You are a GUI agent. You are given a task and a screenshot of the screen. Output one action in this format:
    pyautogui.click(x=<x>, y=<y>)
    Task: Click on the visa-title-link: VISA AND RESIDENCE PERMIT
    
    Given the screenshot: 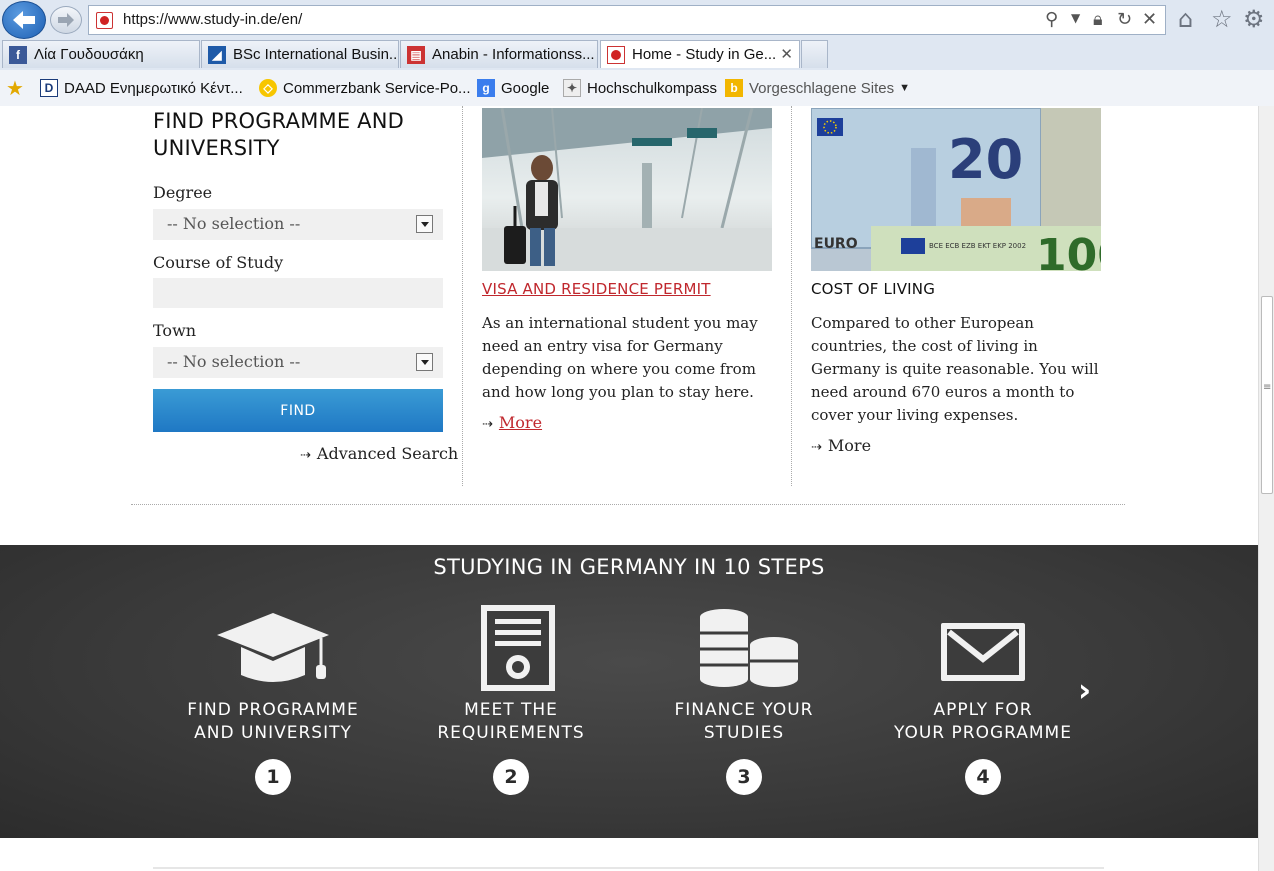 What is the action you would take?
    pyautogui.click(x=596, y=289)
    